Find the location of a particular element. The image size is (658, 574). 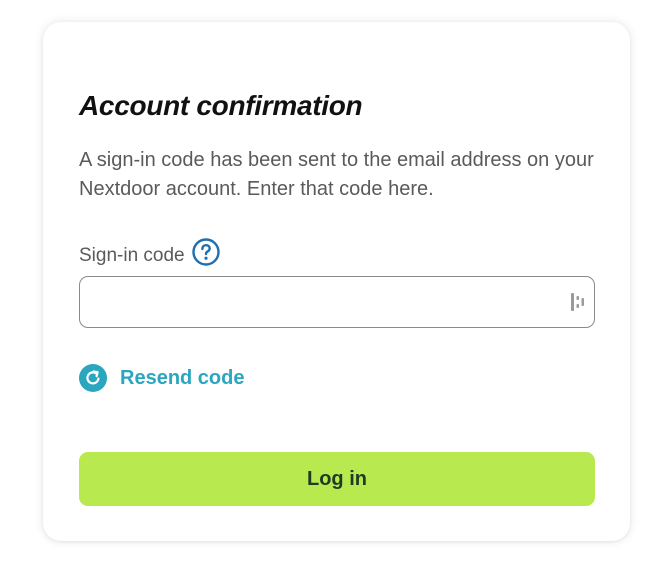

question-circle-icon is located at coordinates (205, 252).